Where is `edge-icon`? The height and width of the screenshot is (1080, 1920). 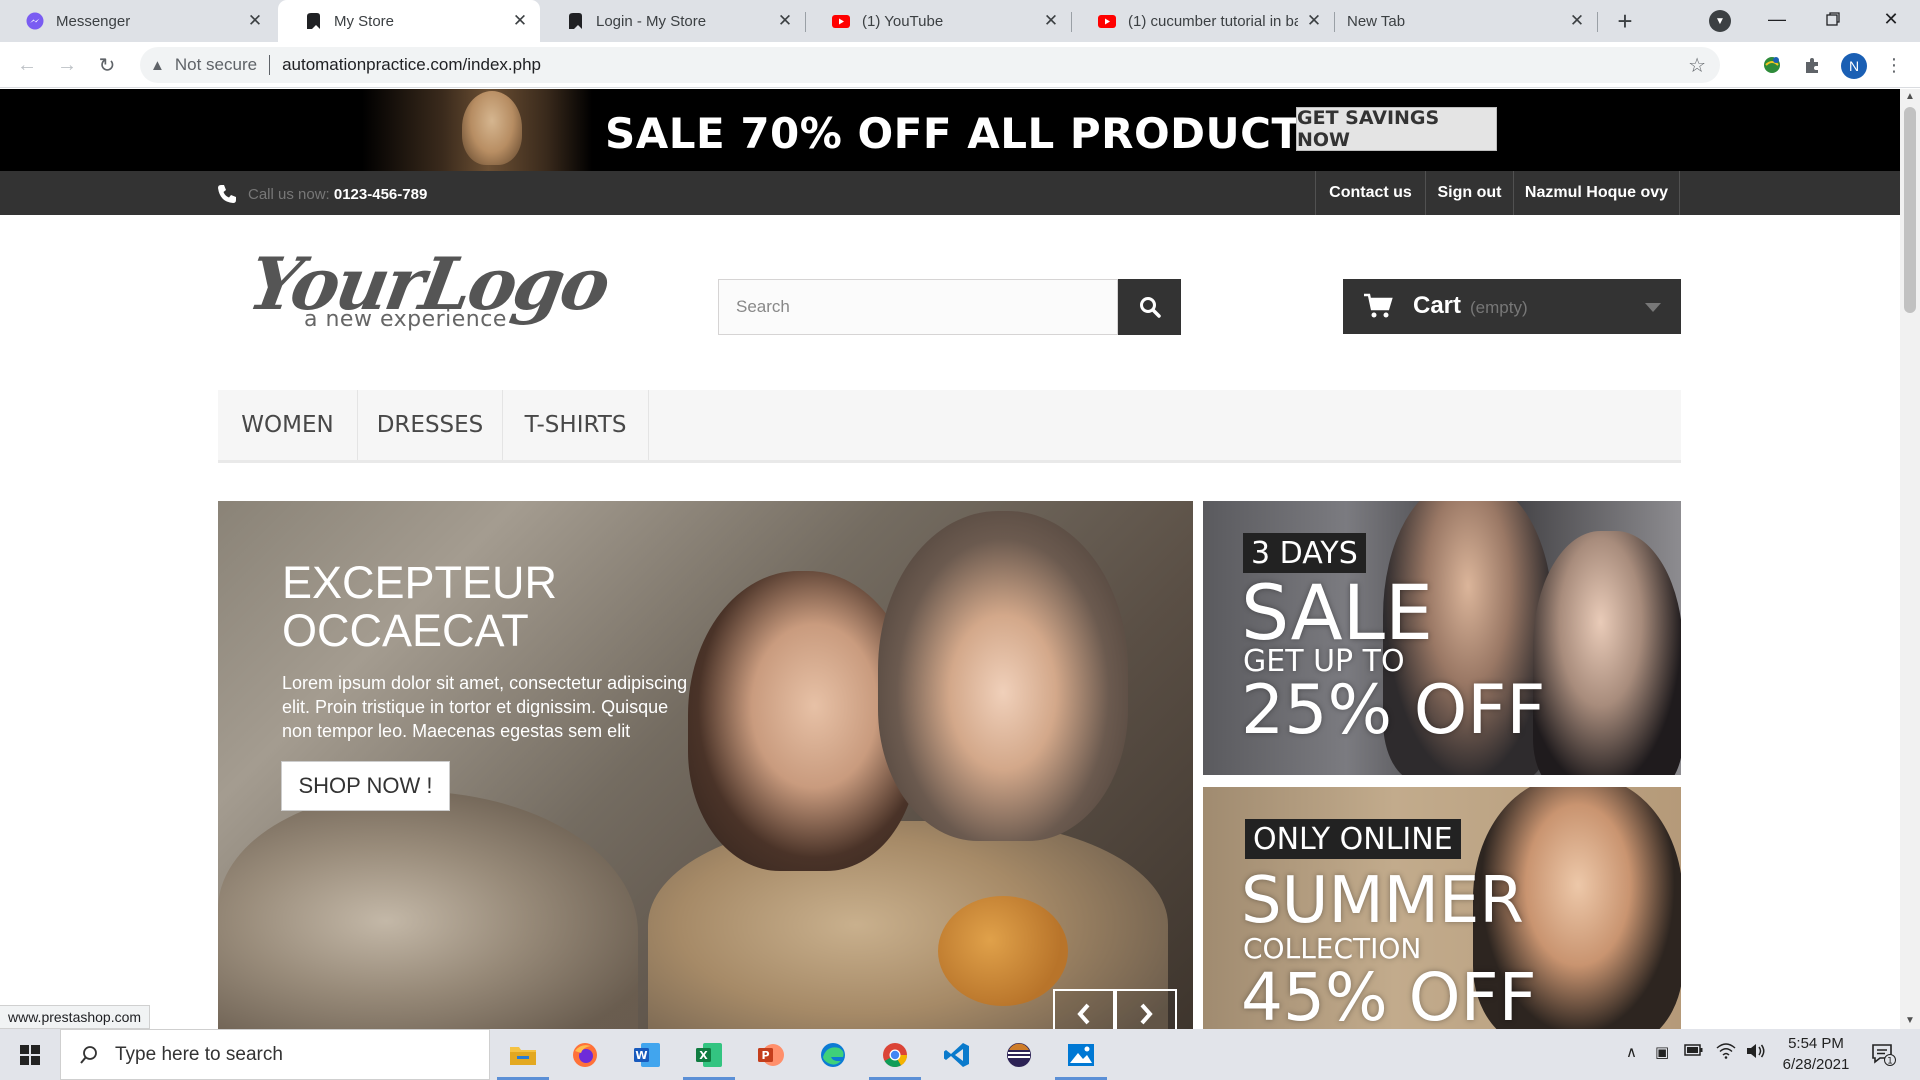
edge-icon is located at coordinates (833, 1054).